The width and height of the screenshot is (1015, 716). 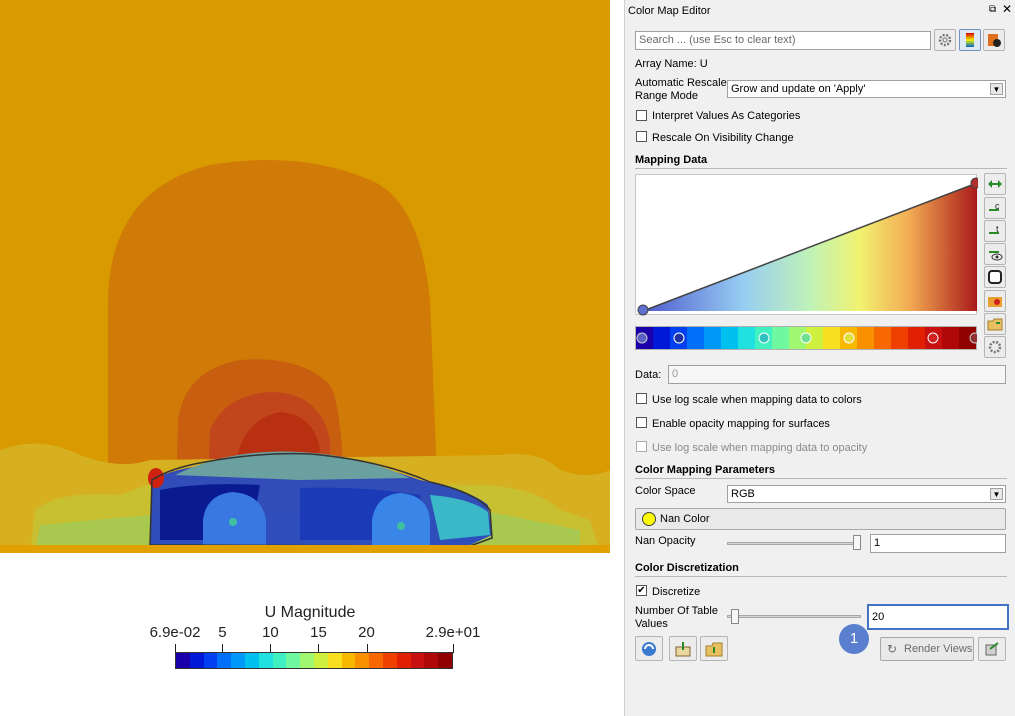 I want to click on interpret-categories-checkbox, so click(x=641, y=115).